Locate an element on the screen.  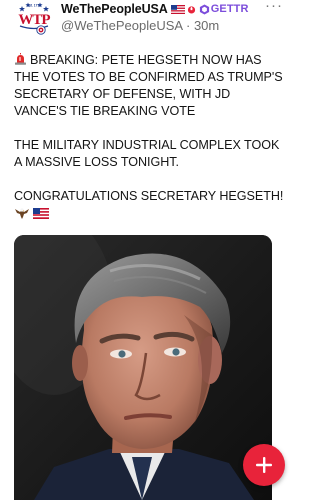
name-row: WeThePeopleUSA GETTR is located at coordinates (166, 9).